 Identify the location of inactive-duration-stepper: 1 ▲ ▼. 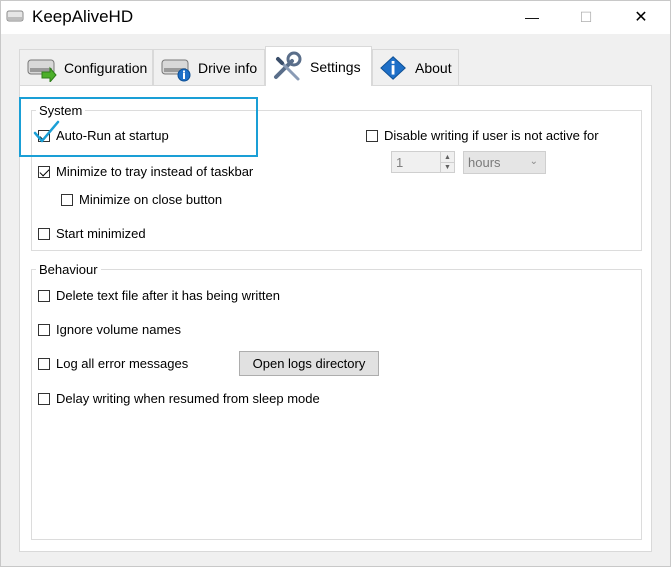
(423, 162).